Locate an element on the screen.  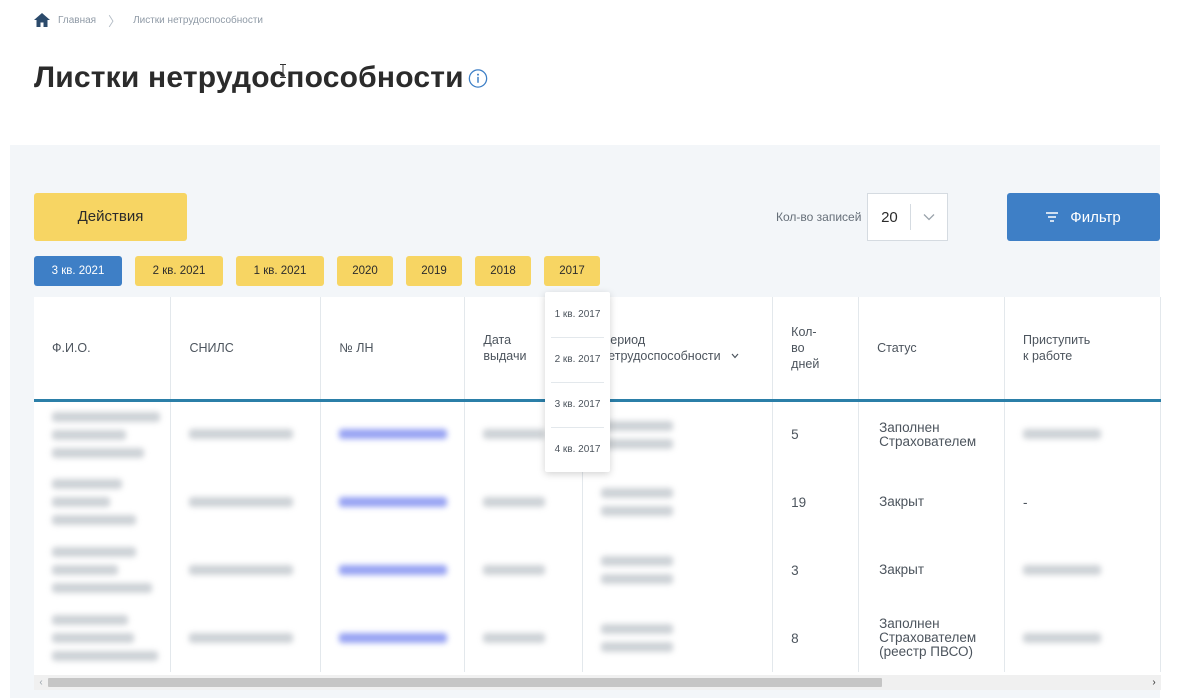
quarter-option-1: 1 кв. 2017 is located at coordinates (577, 314).